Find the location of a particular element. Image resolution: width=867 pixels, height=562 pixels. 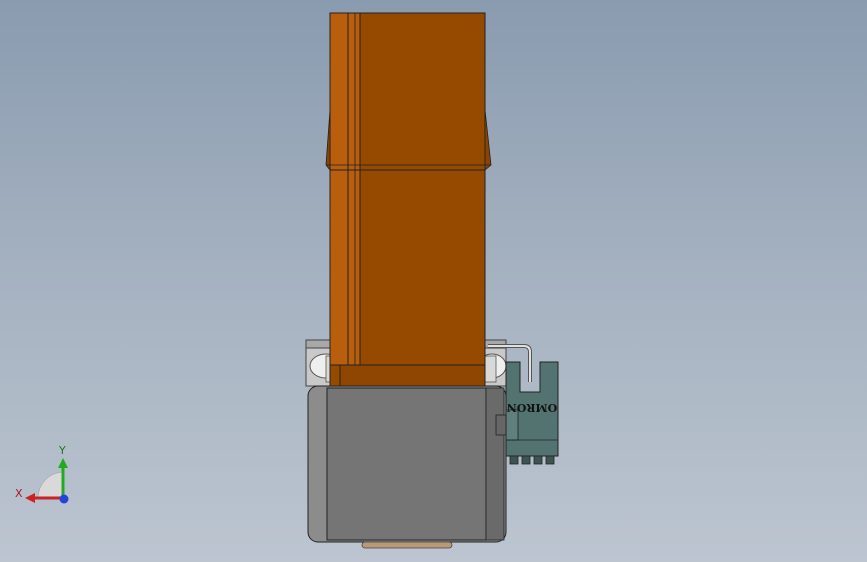

y-axis-label: Y is located at coordinates (62, 450).